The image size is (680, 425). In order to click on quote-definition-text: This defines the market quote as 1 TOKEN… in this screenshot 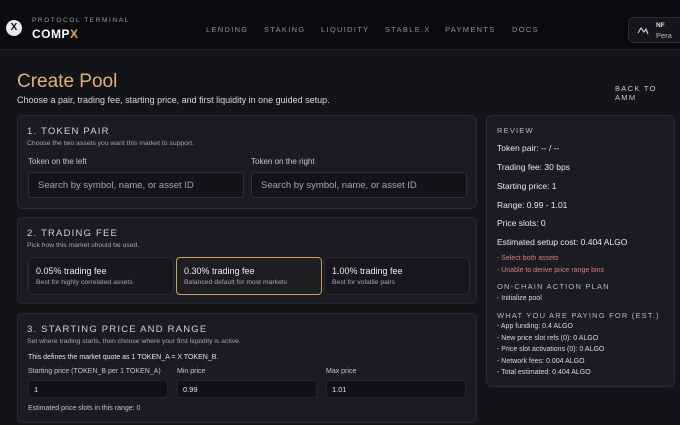, I will do `click(123, 357)`.